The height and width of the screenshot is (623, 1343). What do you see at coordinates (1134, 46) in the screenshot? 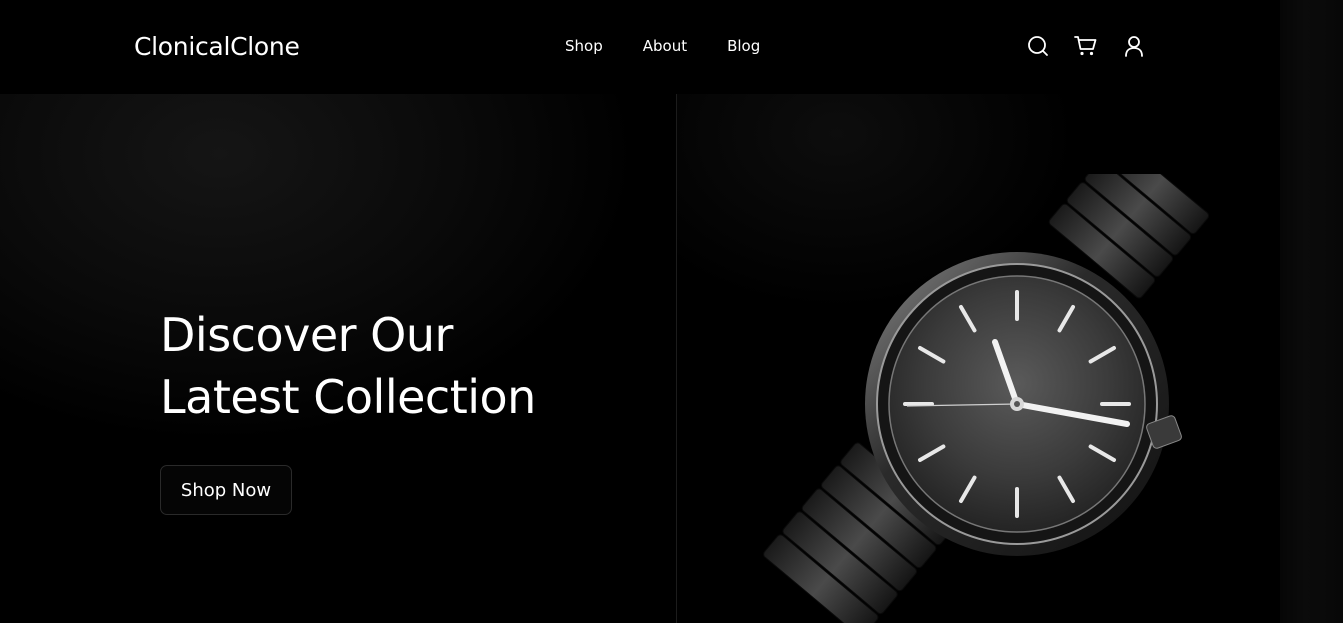
I see `user-icon` at bounding box center [1134, 46].